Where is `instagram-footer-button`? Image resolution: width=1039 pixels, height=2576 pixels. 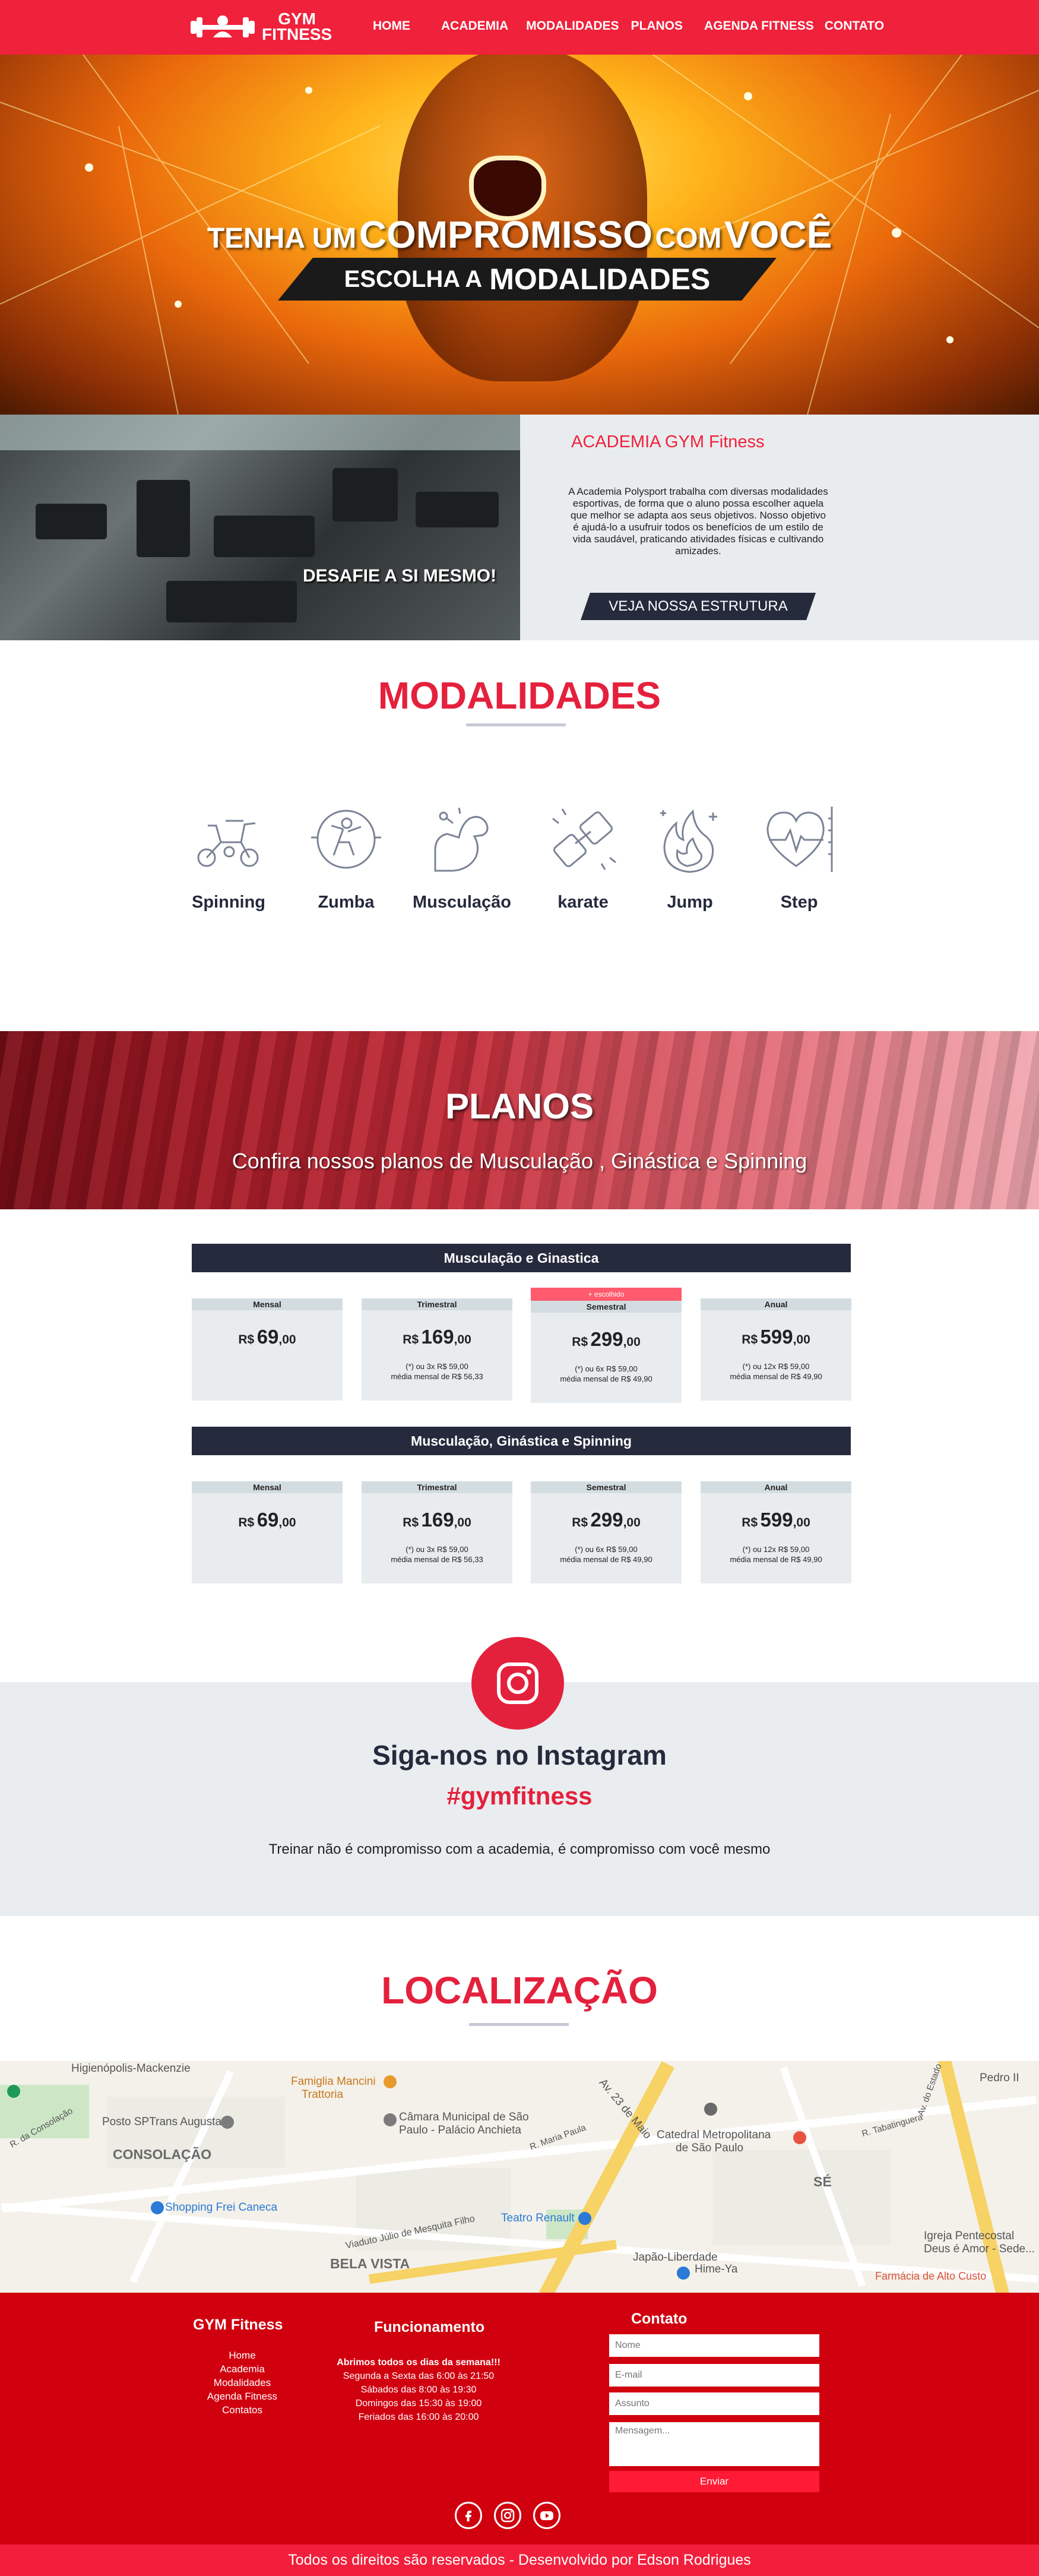 instagram-footer-button is located at coordinates (508, 2515).